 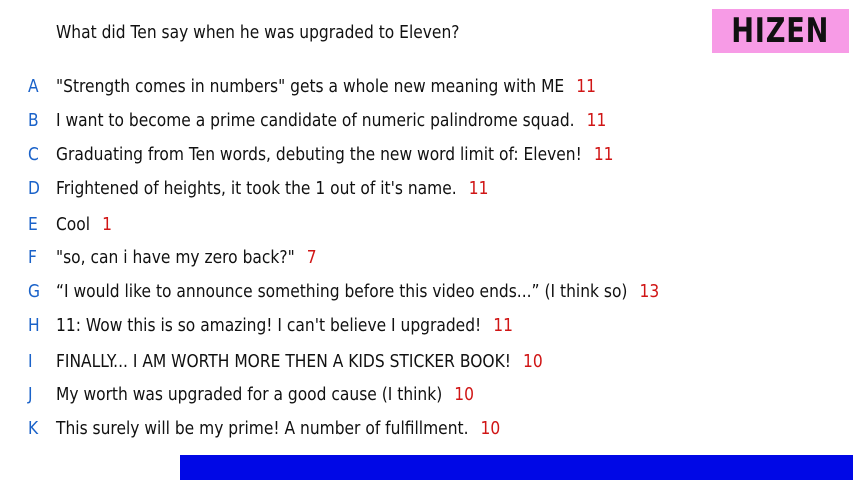 What do you see at coordinates (33, 224) in the screenshot?
I see `answer-letter: E` at bounding box center [33, 224].